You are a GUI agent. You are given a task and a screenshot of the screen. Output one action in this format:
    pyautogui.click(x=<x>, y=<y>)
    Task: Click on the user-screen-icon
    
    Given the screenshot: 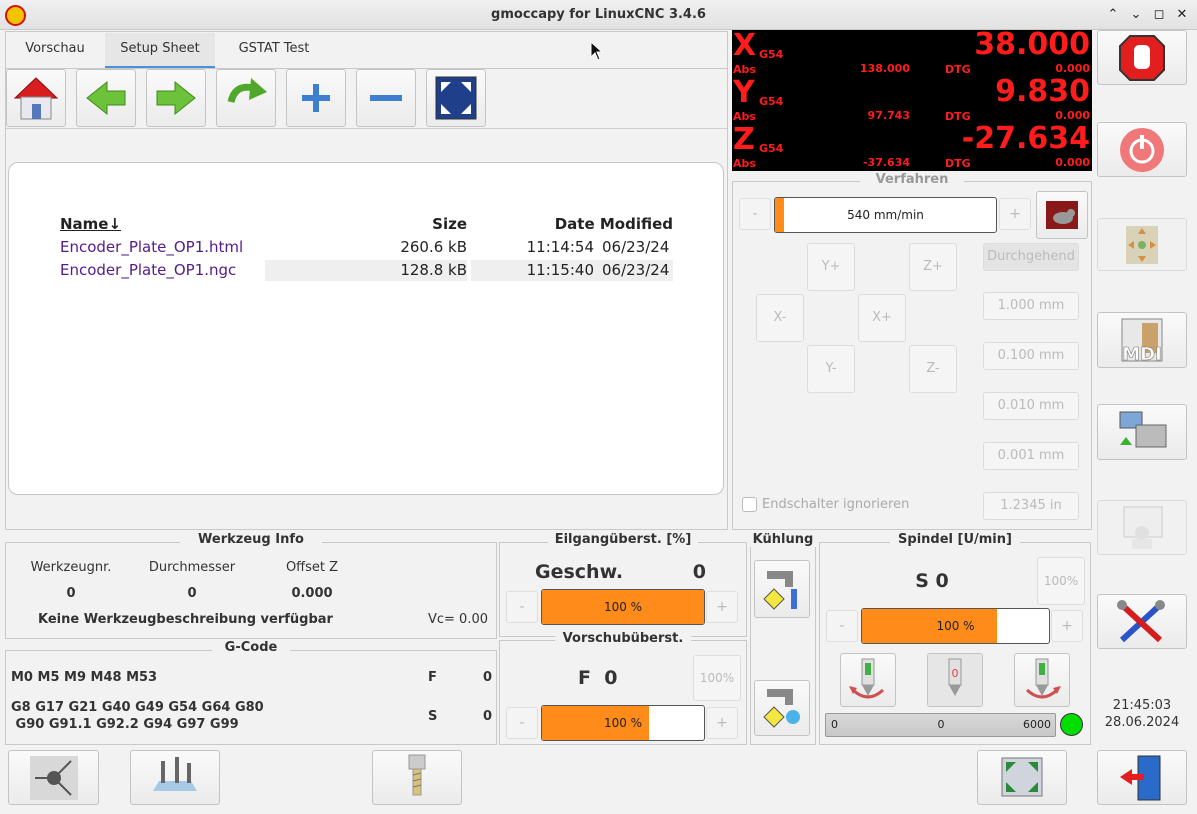 What is the action you would take?
    pyautogui.click(x=1143, y=527)
    